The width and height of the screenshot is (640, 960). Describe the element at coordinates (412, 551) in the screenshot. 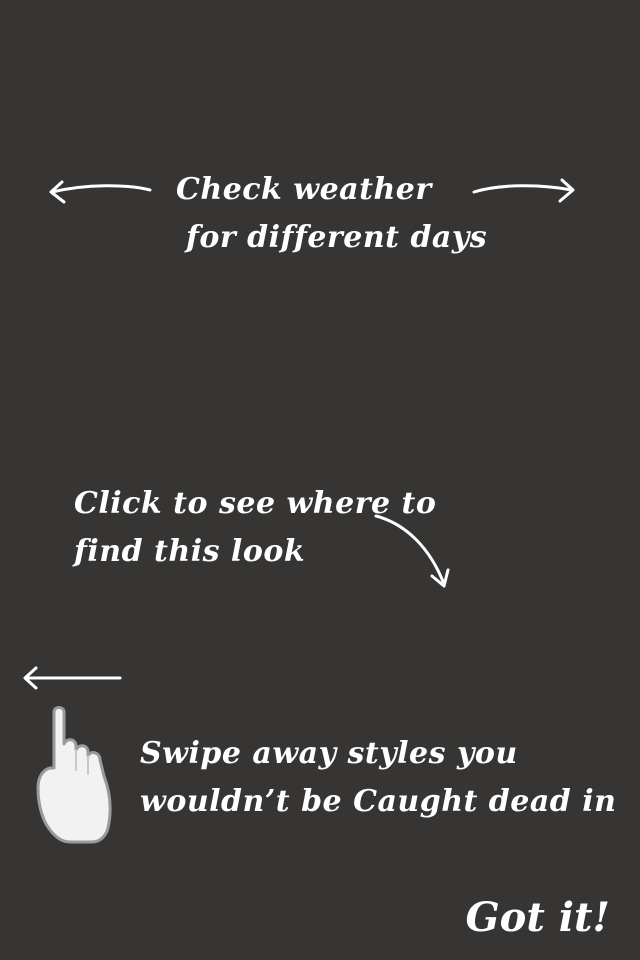

I see `curved-arrow-down-icon` at that location.